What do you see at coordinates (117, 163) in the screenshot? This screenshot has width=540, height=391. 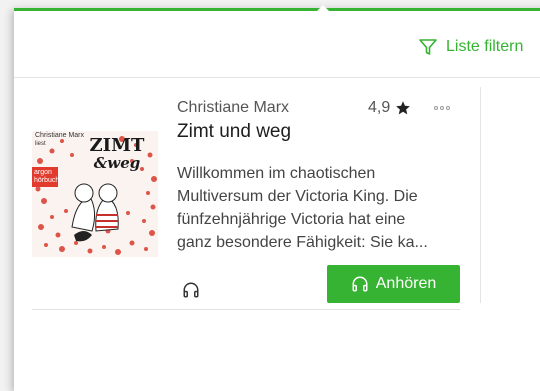 I see `cover-title-line2: &weg` at bounding box center [117, 163].